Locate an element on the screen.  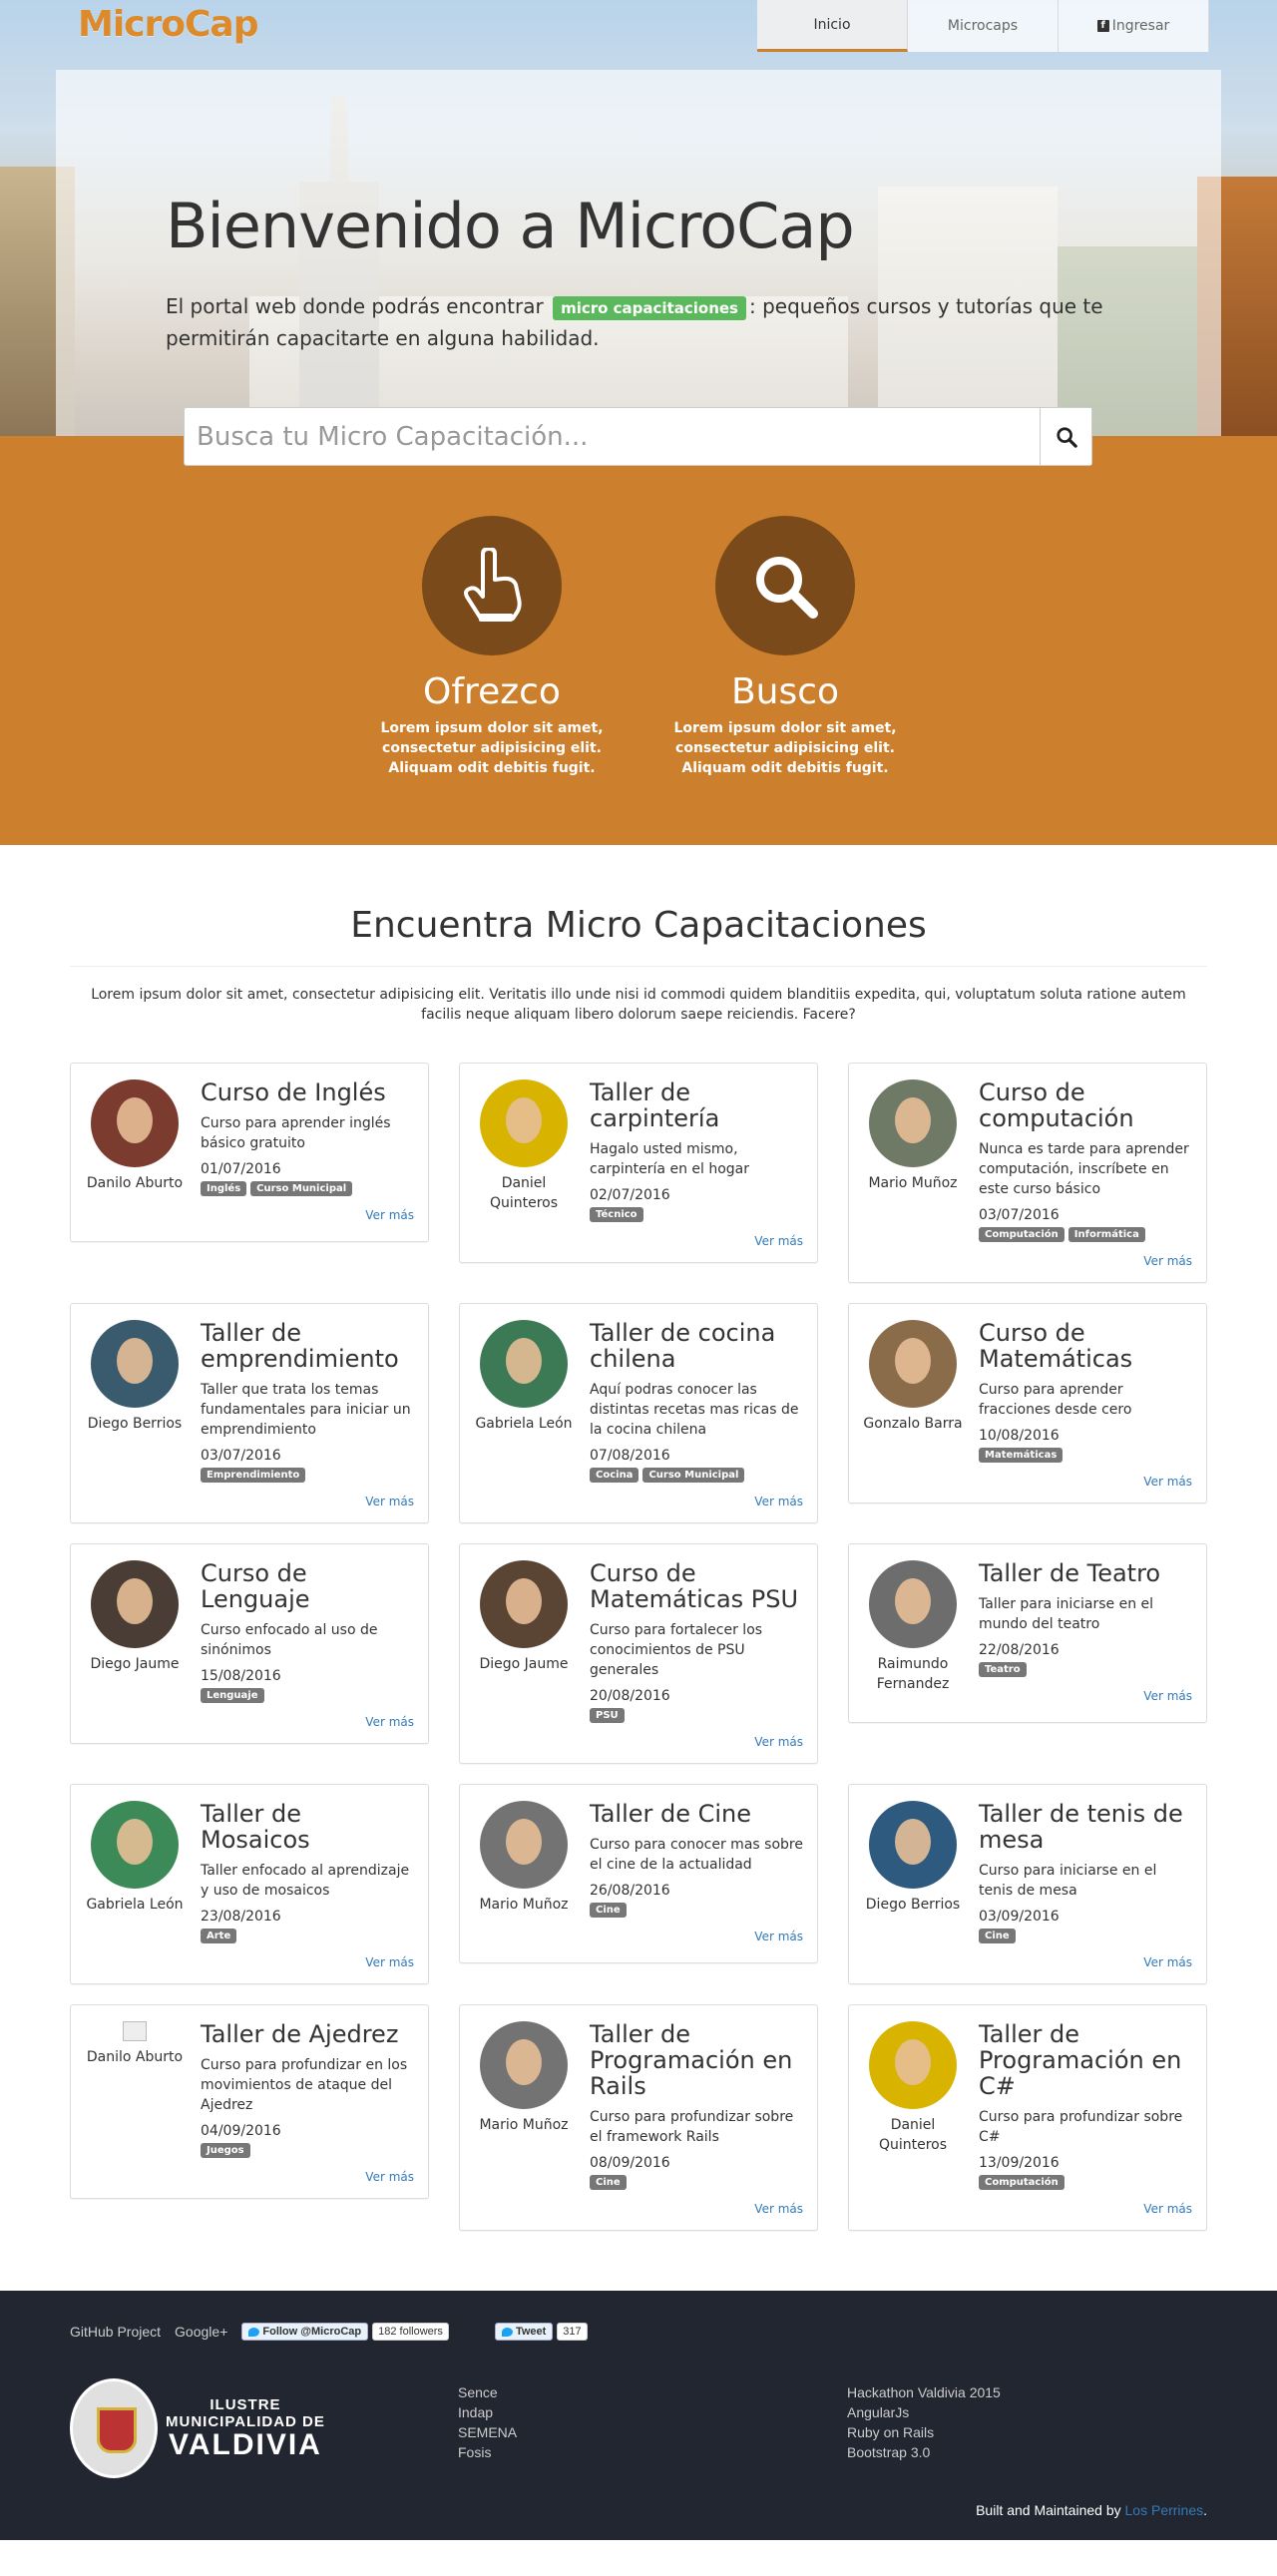
footer-link: Sence is located at coordinates (487, 2392).